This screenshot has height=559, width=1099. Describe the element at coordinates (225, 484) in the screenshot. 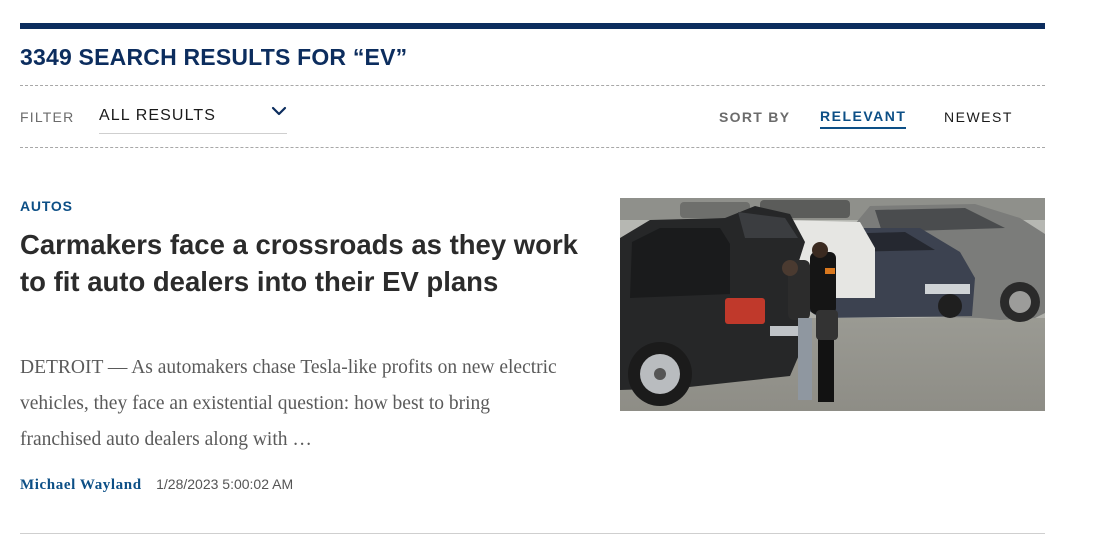

I see `article-timestamp: 1/28/2023 5:00:02 AM` at that location.